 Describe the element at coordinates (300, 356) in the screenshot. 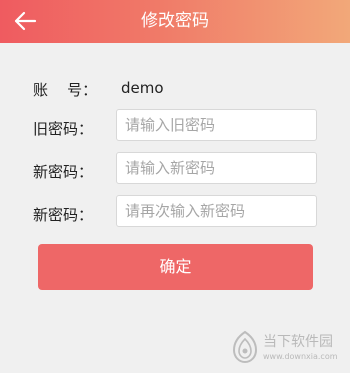

I see `watermark-url: www.downxia.com` at that location.